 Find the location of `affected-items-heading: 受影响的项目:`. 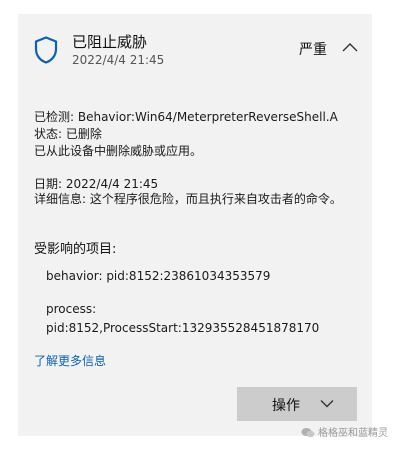

affected-items-heading: 受影响的项目: is located at coordinates (75, 249).